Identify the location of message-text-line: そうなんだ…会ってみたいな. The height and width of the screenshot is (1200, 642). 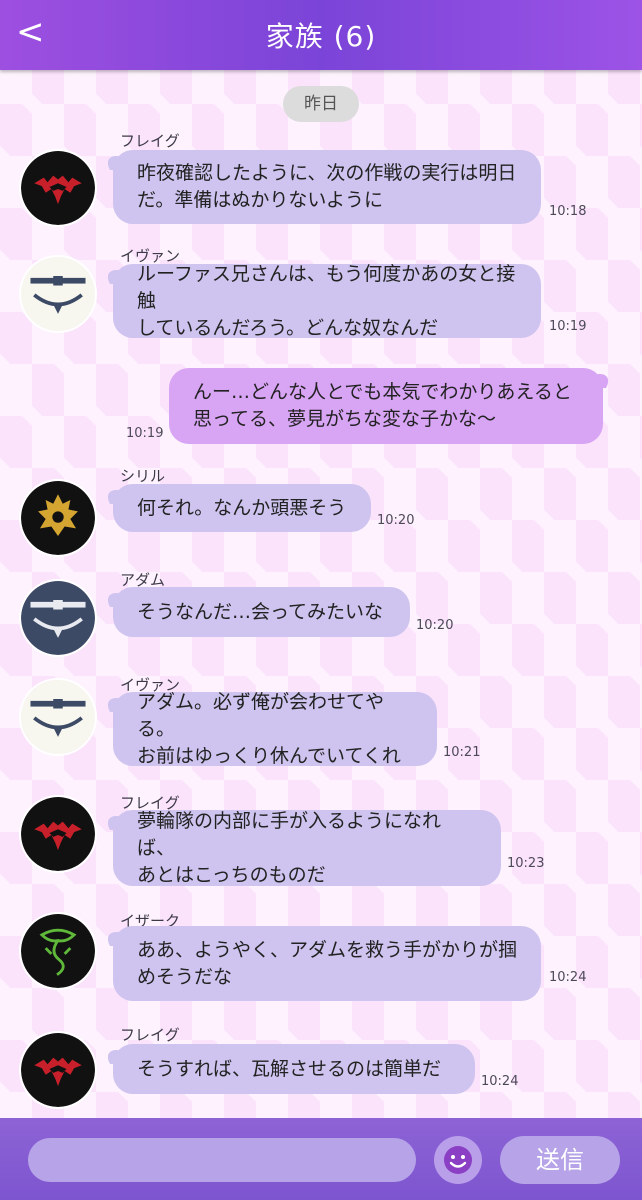
(260, 611).